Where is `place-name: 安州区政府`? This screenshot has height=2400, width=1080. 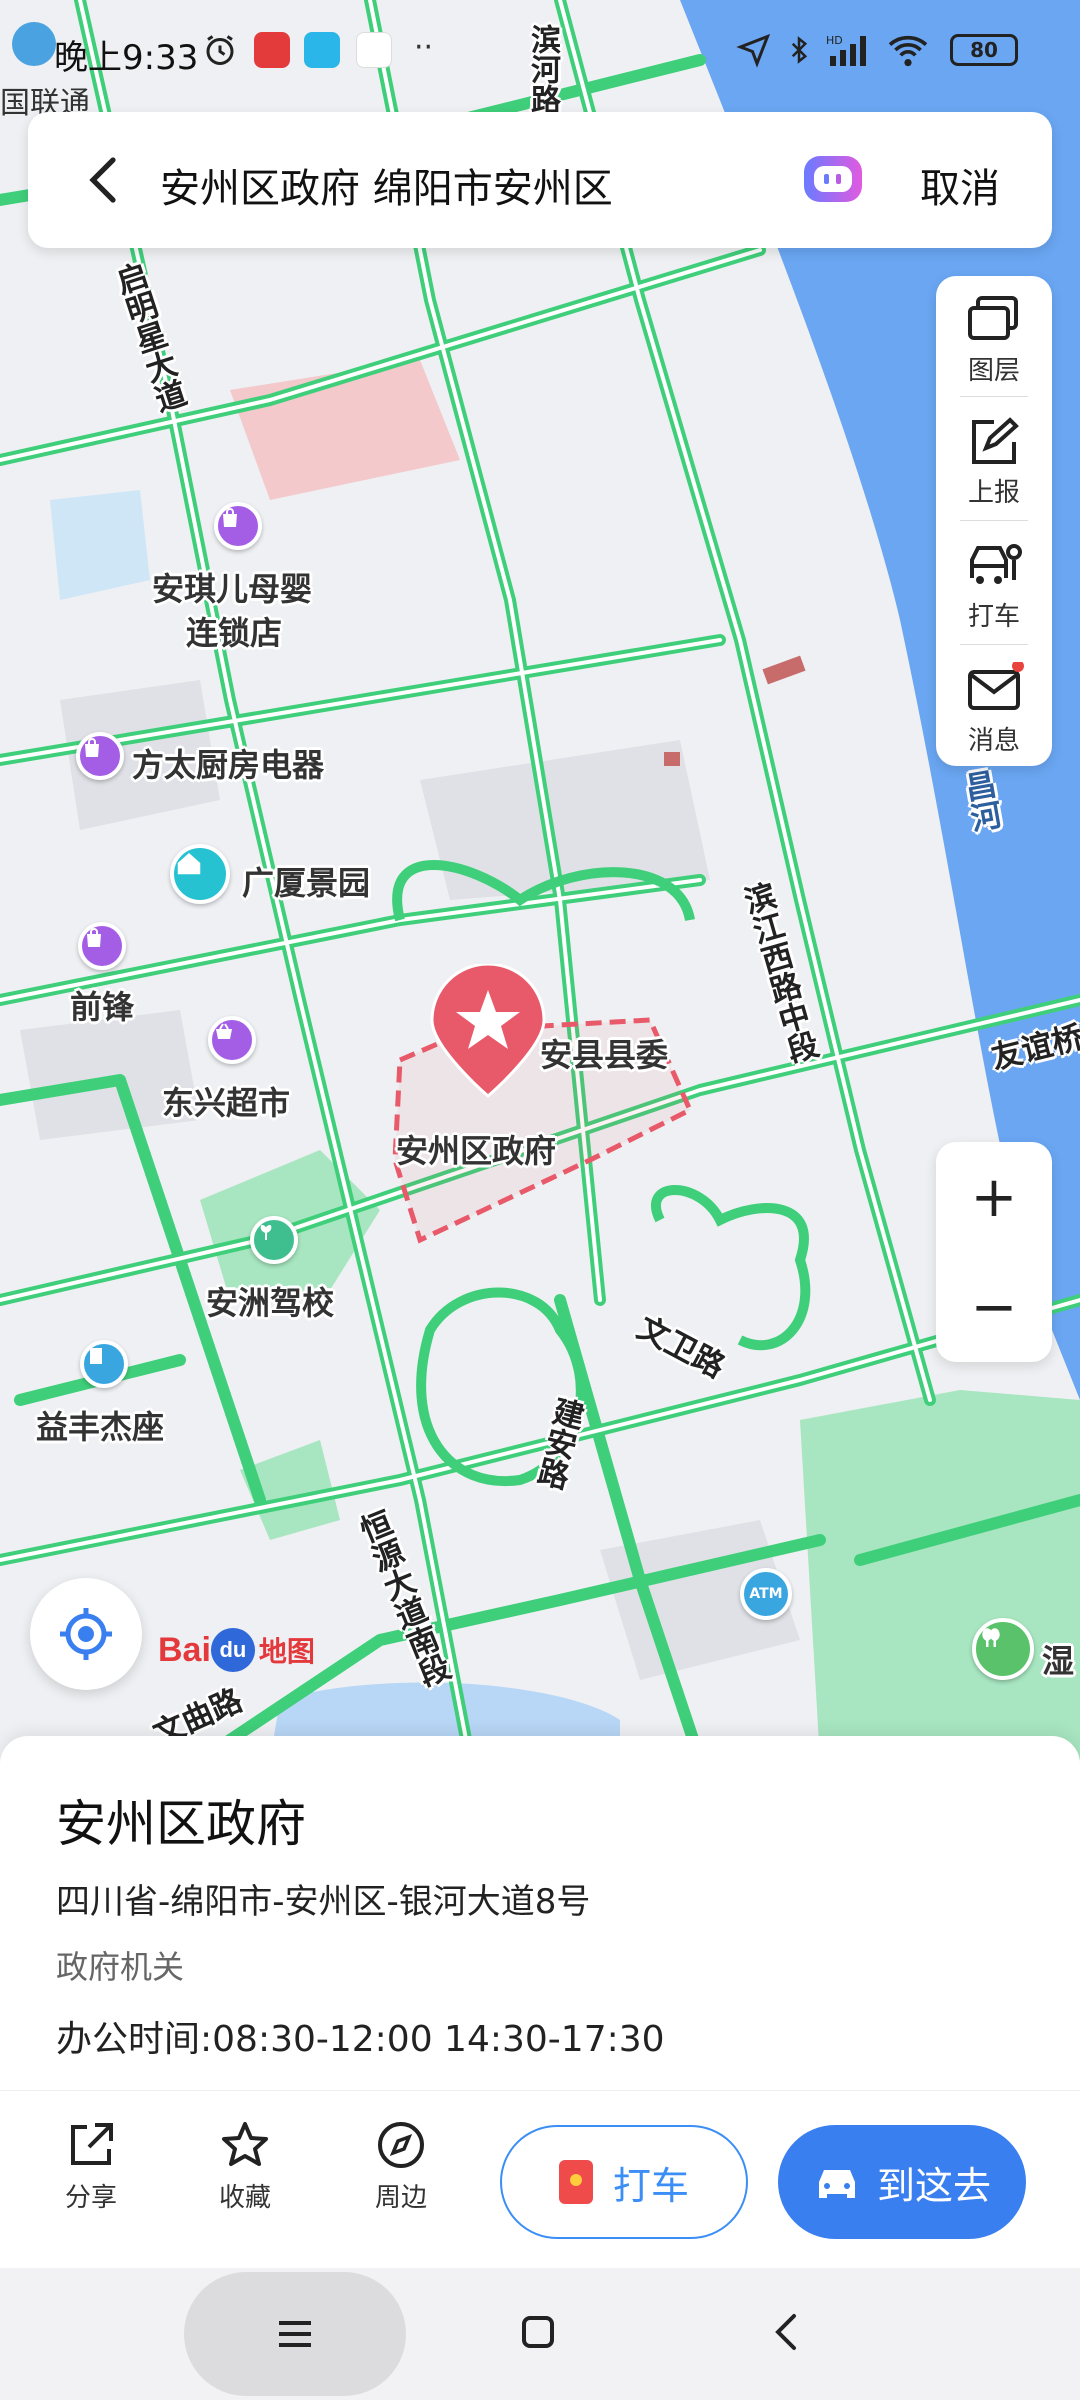 place-name: 安州区政府 is located at coordinates (181, 1824).